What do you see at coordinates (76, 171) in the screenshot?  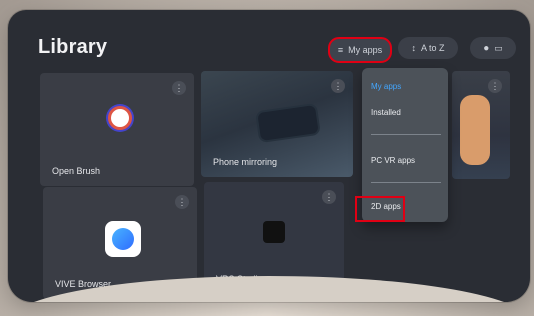 I see `tile-label: Open Brush` at bounding box center [76, 171].